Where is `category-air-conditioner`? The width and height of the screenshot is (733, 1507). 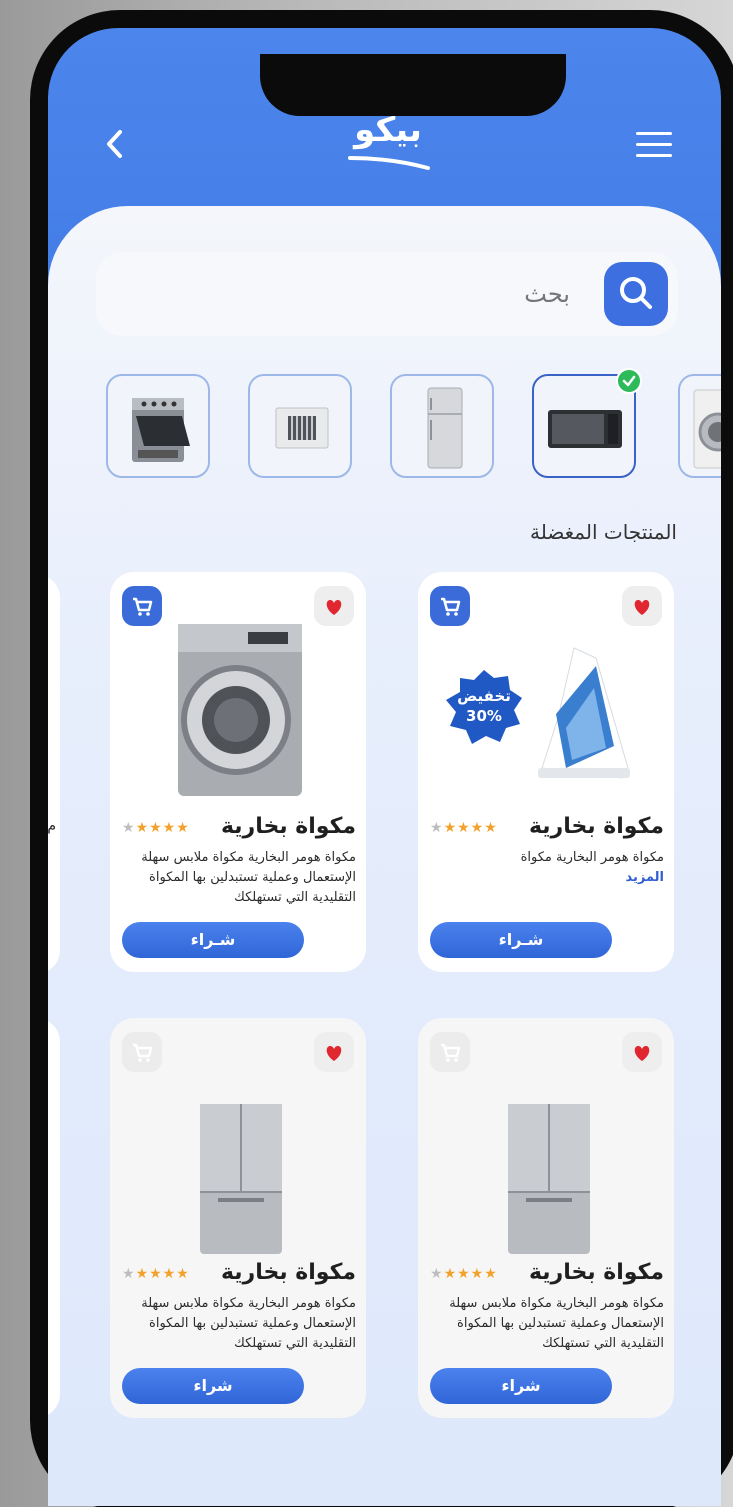
category-air-conditioner is located at coordinates (300, 426).